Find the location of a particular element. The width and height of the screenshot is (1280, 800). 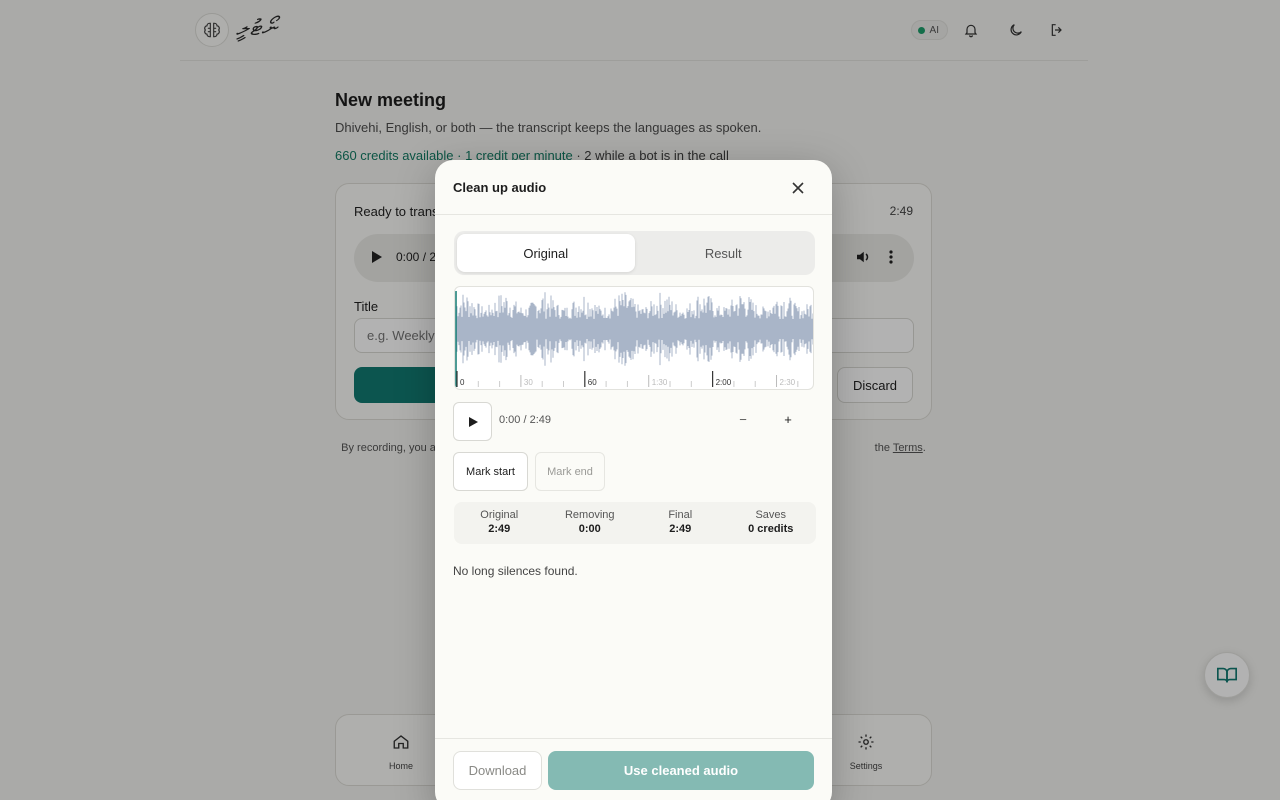

playback-time: 0:00 / 2:49 is located at coordinates (525, 420).